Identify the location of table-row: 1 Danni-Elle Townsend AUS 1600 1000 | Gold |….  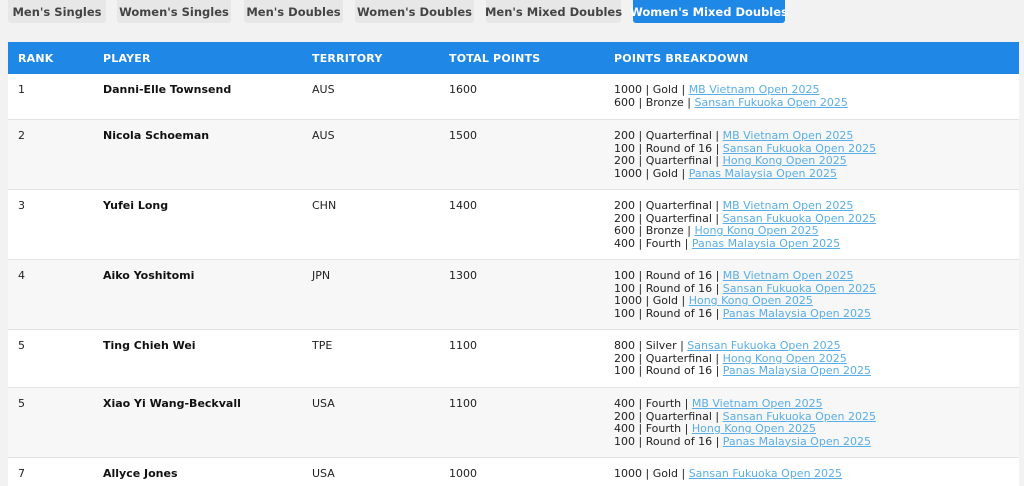
(513, 97).